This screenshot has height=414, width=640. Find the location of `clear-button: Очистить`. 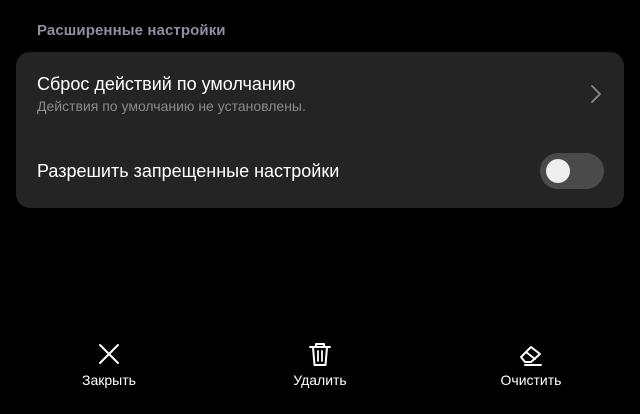

clear-button: Очистить is located at coordinates (531, 362).